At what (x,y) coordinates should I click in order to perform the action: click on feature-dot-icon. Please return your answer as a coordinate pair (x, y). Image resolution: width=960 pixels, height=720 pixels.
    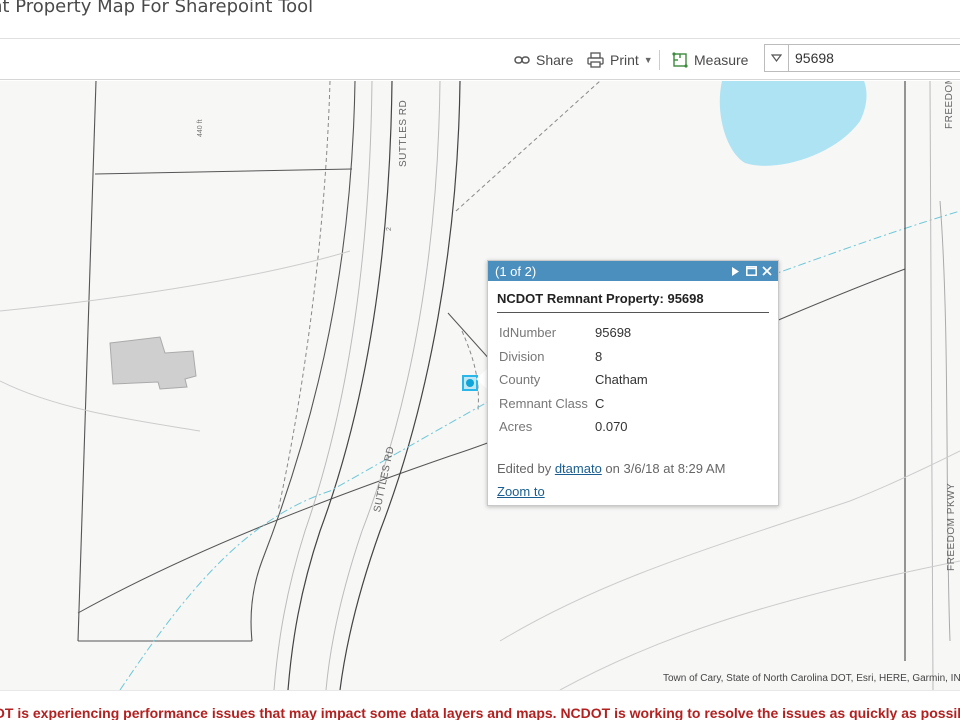
    Looking at the image, I should click on (470, 383).